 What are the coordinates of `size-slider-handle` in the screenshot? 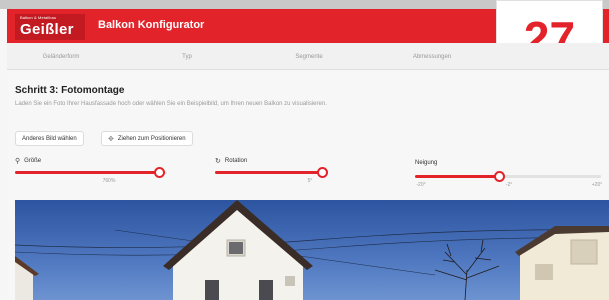 It's located at (160, 172).